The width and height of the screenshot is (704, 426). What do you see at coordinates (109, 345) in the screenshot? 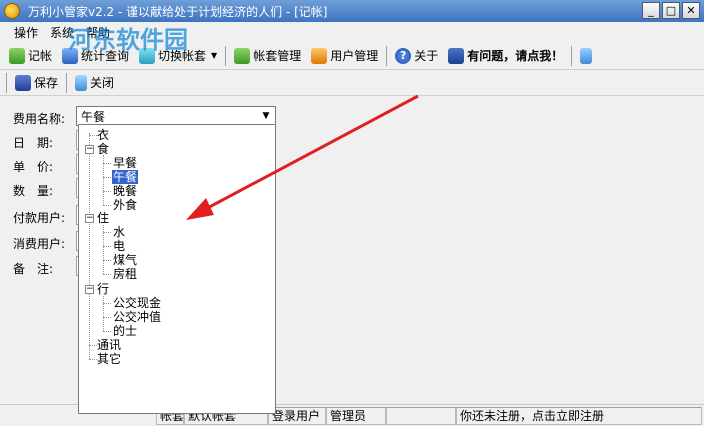
I see `tree-node-communication: 通讯` at bounding box center [109, 345].